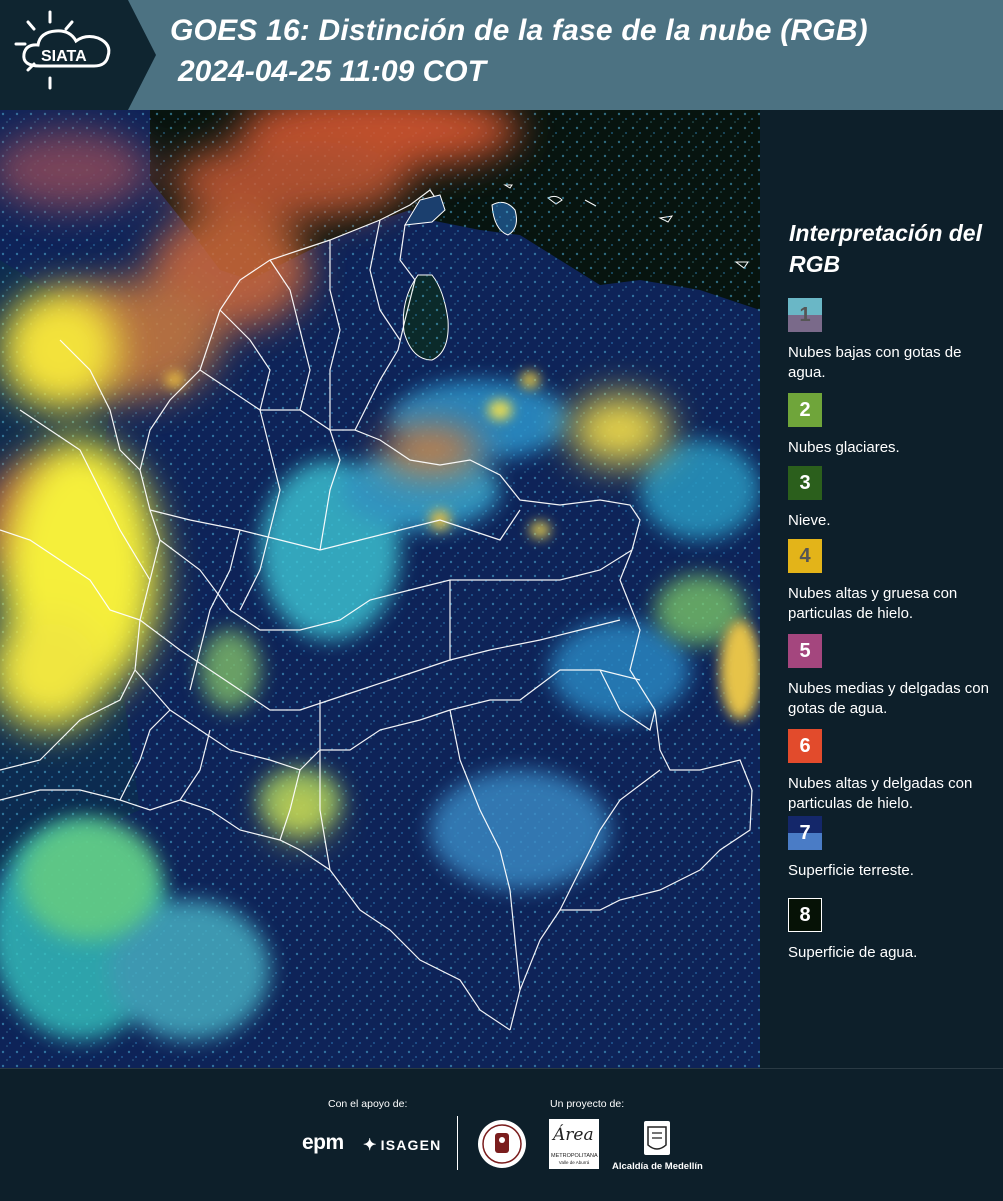  What do you see at coordinates (805, 746) in the screenshot?
I see `legend-swatch-6: 6` at bounding box center [805, 746].